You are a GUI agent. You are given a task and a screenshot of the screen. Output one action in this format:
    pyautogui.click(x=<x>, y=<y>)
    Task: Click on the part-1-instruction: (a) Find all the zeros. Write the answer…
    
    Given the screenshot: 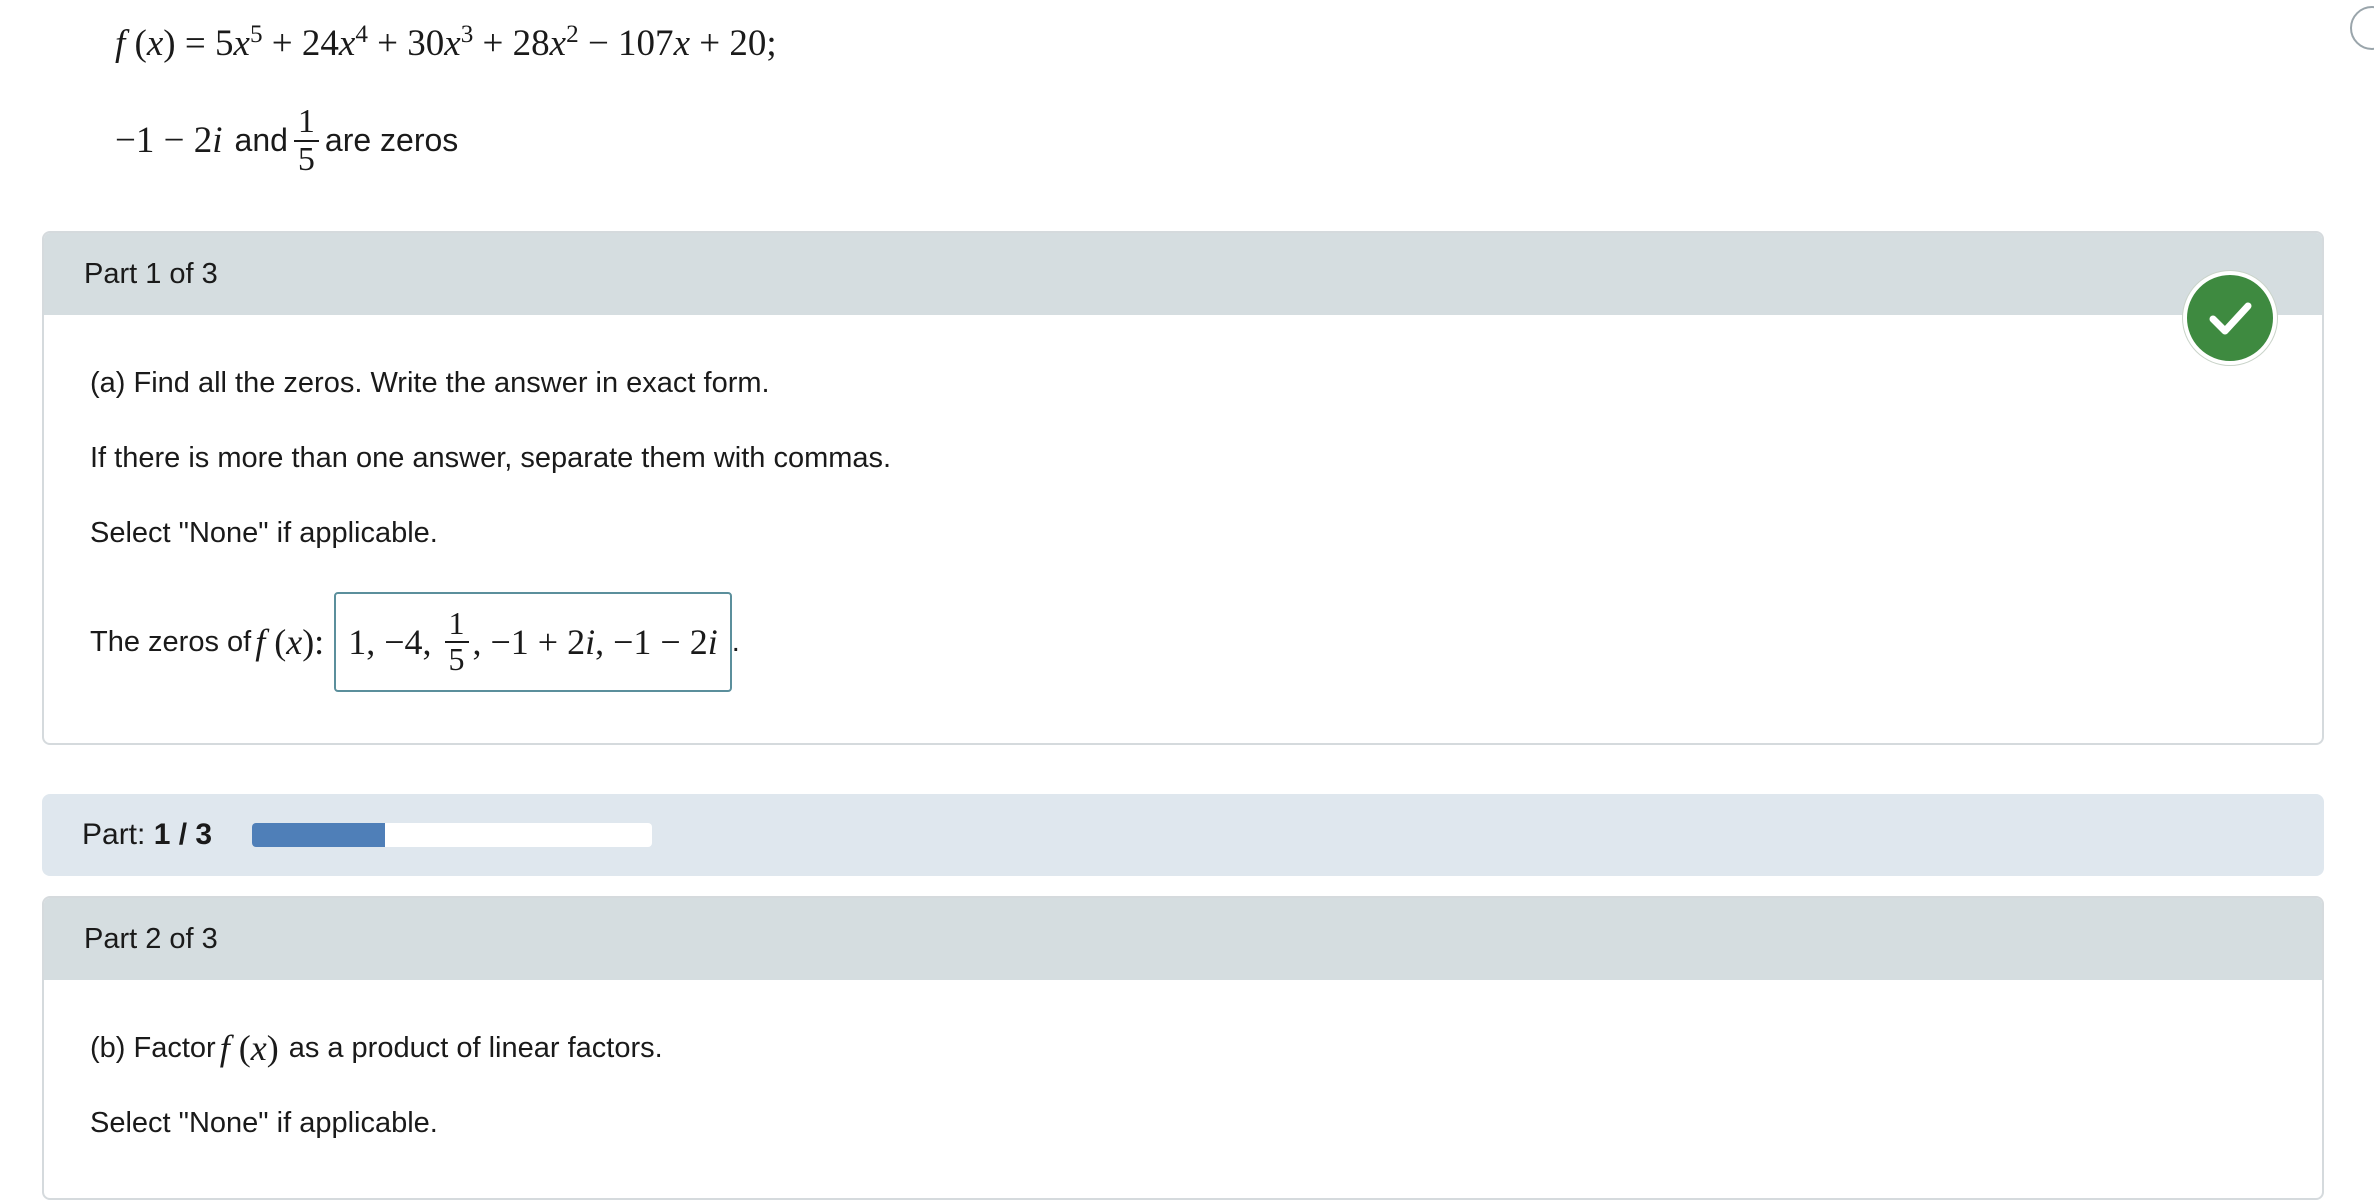 What is the action you would take?
    pyautogui.click(x=430, y=383)
    